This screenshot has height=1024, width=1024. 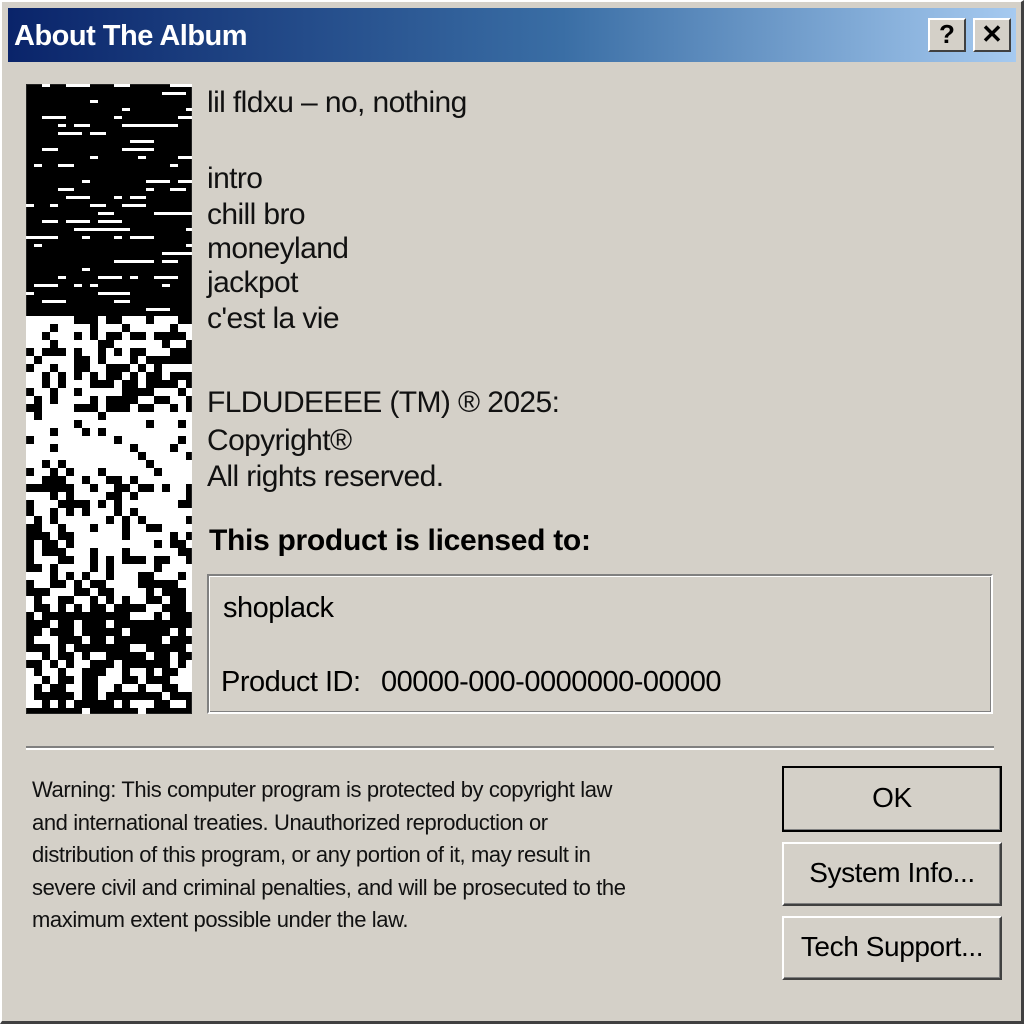 What do you see at coordinates (892, 799) in the screenshot?
I see `ok-button: OK` at bounding box center [892, 799].